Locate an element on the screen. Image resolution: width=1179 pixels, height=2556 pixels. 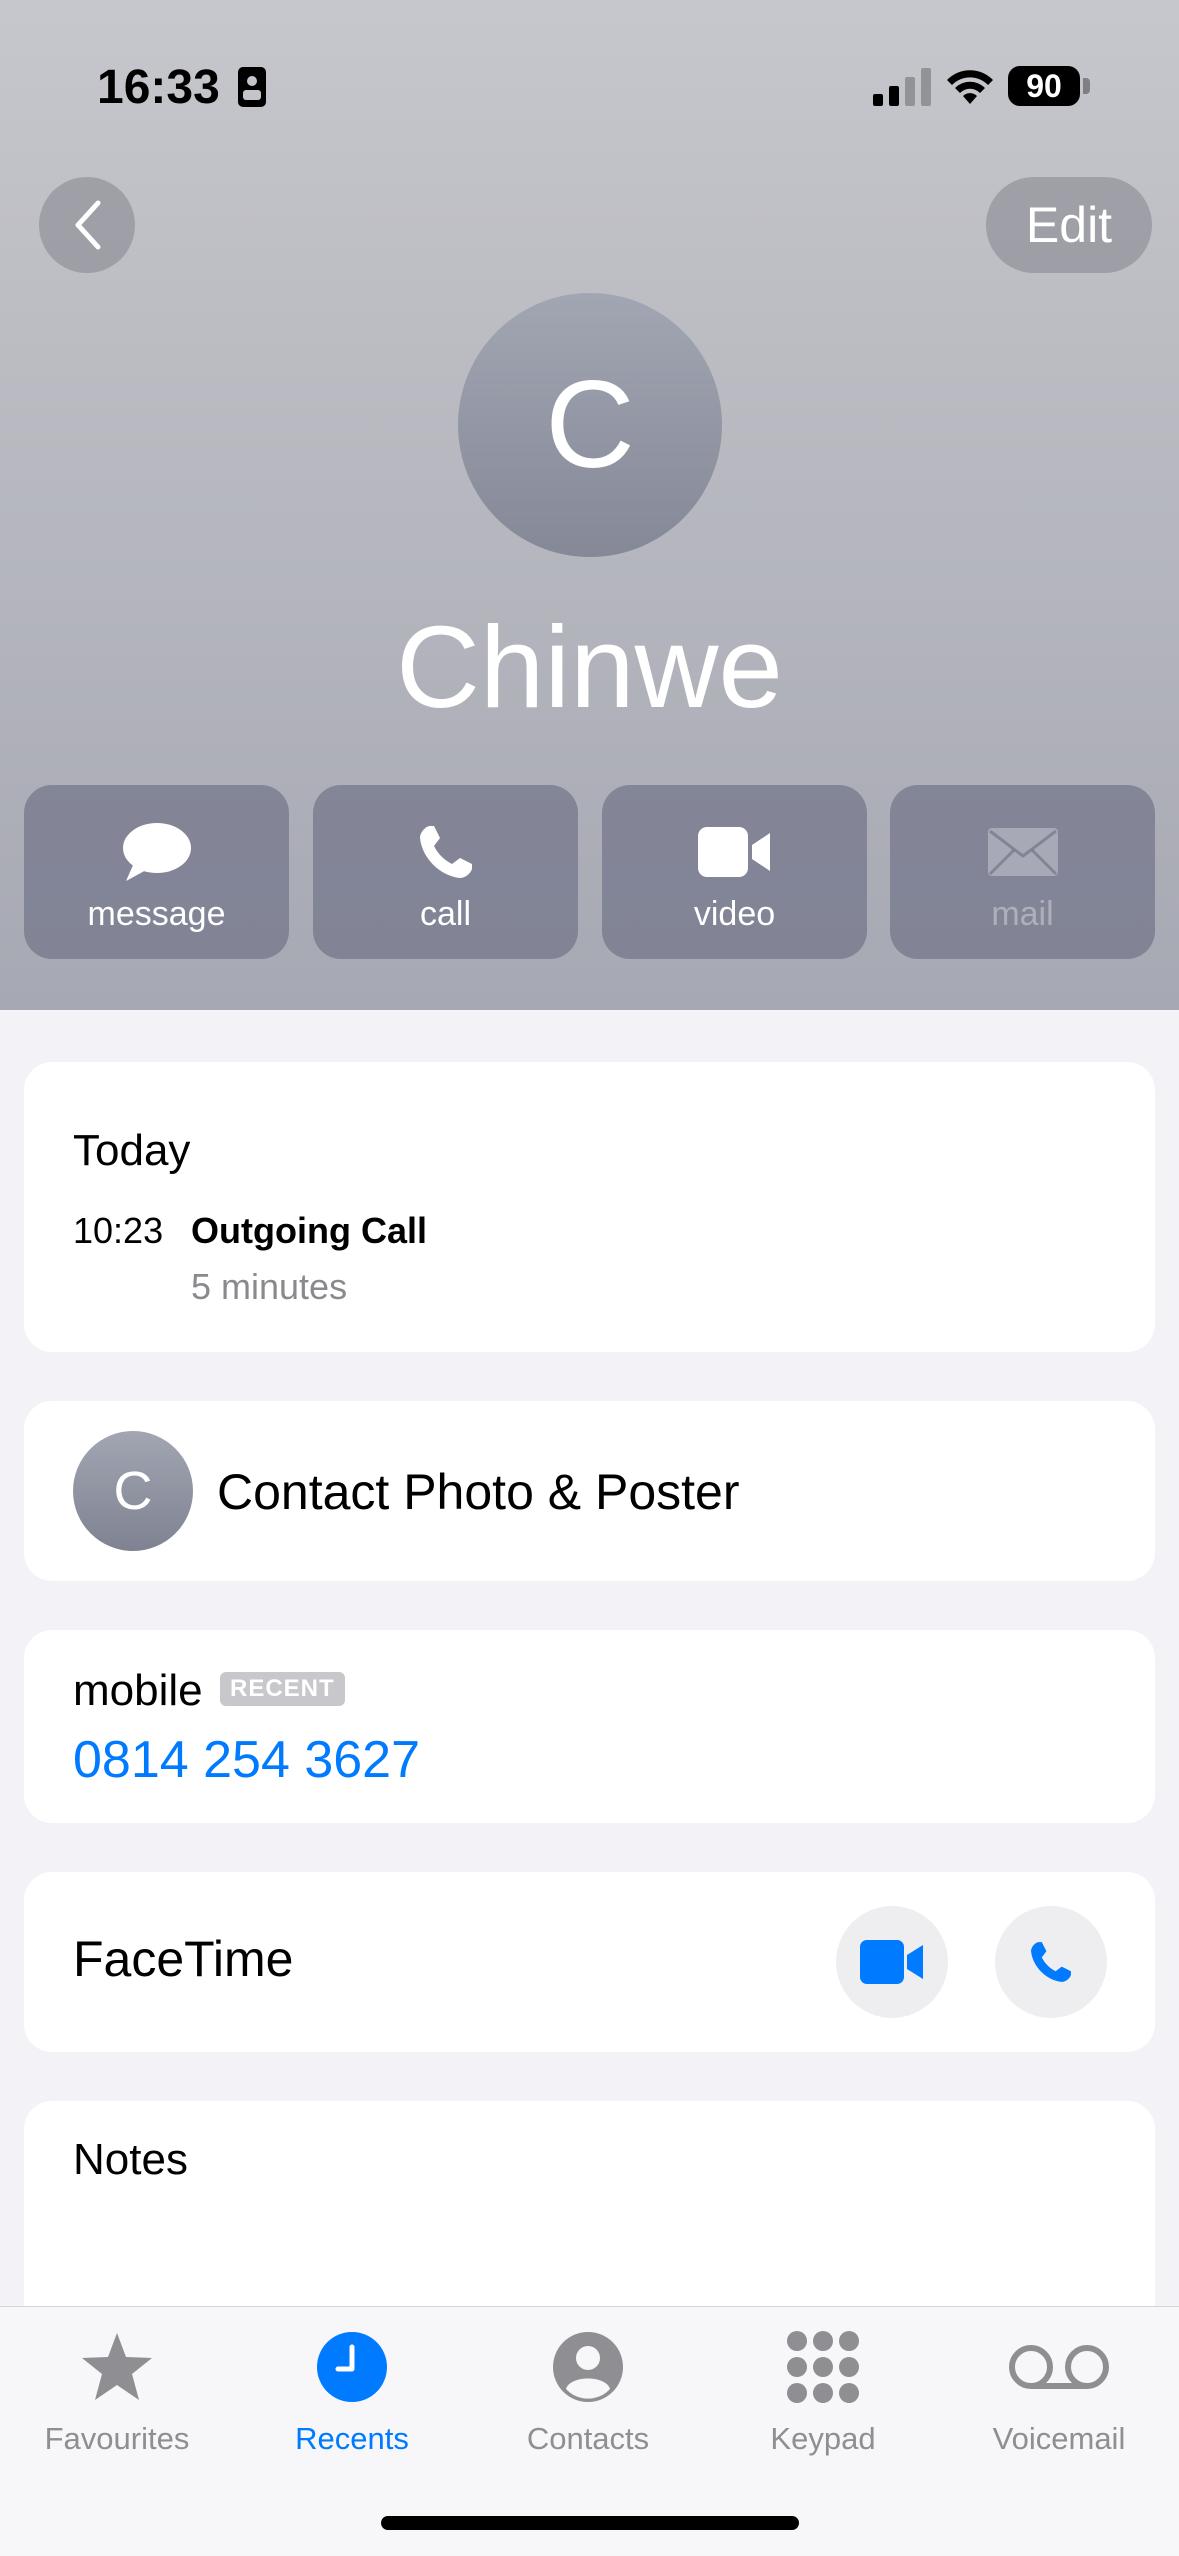
message-button: message is located at coordinates (156, 872).